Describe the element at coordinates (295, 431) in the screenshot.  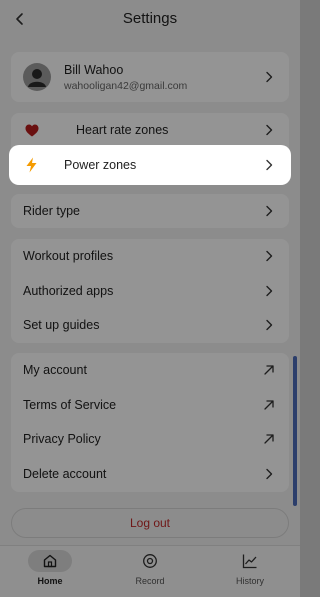
I see `scrollbar` at that location.